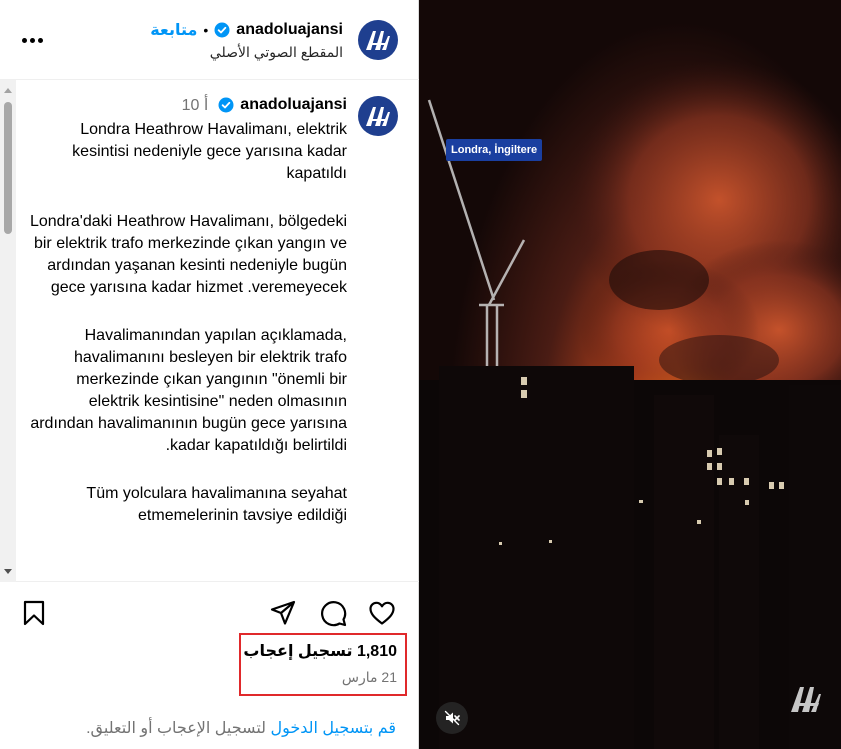 The image size is (841, 749). What do you see at coordinates (195, 105) in the screenshot?
I see `post-time: 10 أ` at bounding box center [195, 105].